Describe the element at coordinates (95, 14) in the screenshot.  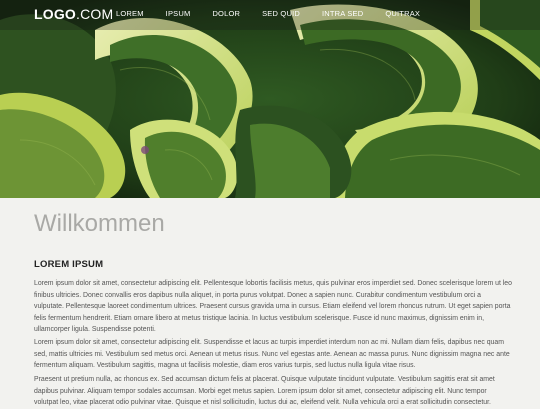
I see `logo-light-text: .COM` at that location.